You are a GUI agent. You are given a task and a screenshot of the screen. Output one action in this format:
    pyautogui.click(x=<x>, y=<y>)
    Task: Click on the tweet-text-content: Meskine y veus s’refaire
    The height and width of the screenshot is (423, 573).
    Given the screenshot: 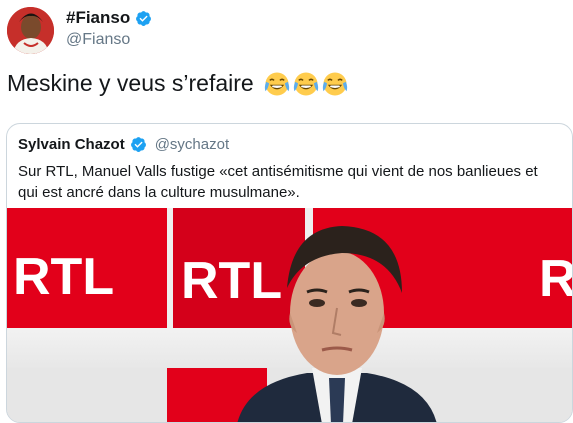 What is the action you would take?
    pyautogui.click(x=130, y=83)
    